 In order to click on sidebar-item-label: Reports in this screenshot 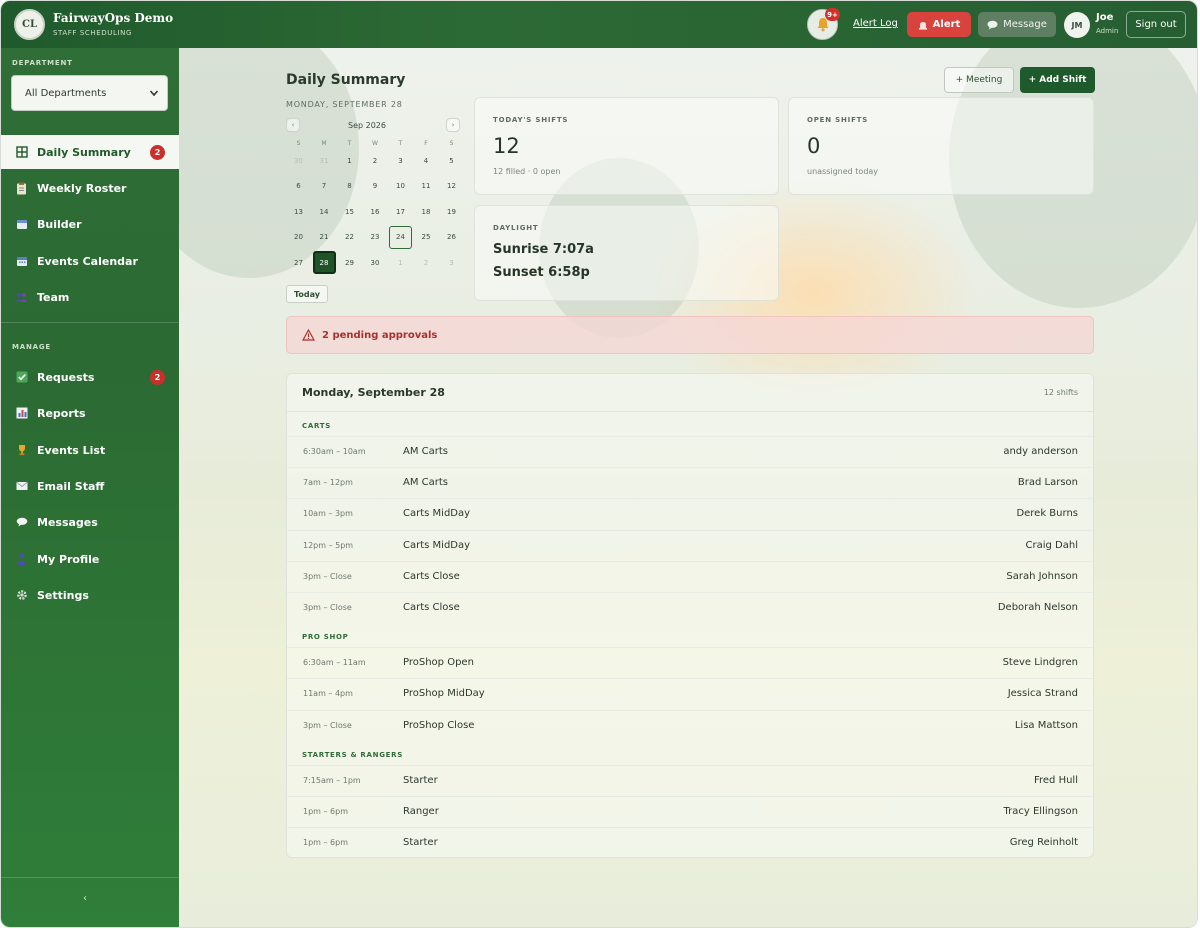, I will do `click(61, 413)`.